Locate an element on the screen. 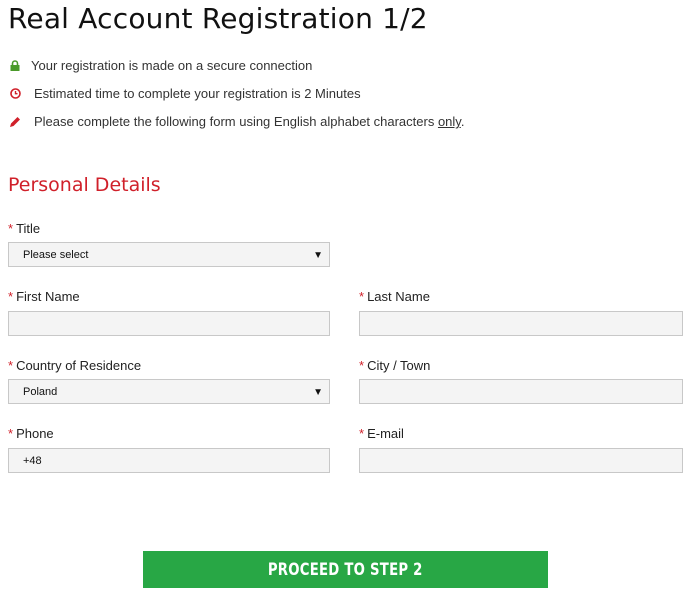 The height and width of the screenshot is (591, 696). phone-input: +48 is located at coordinates (169, 460).